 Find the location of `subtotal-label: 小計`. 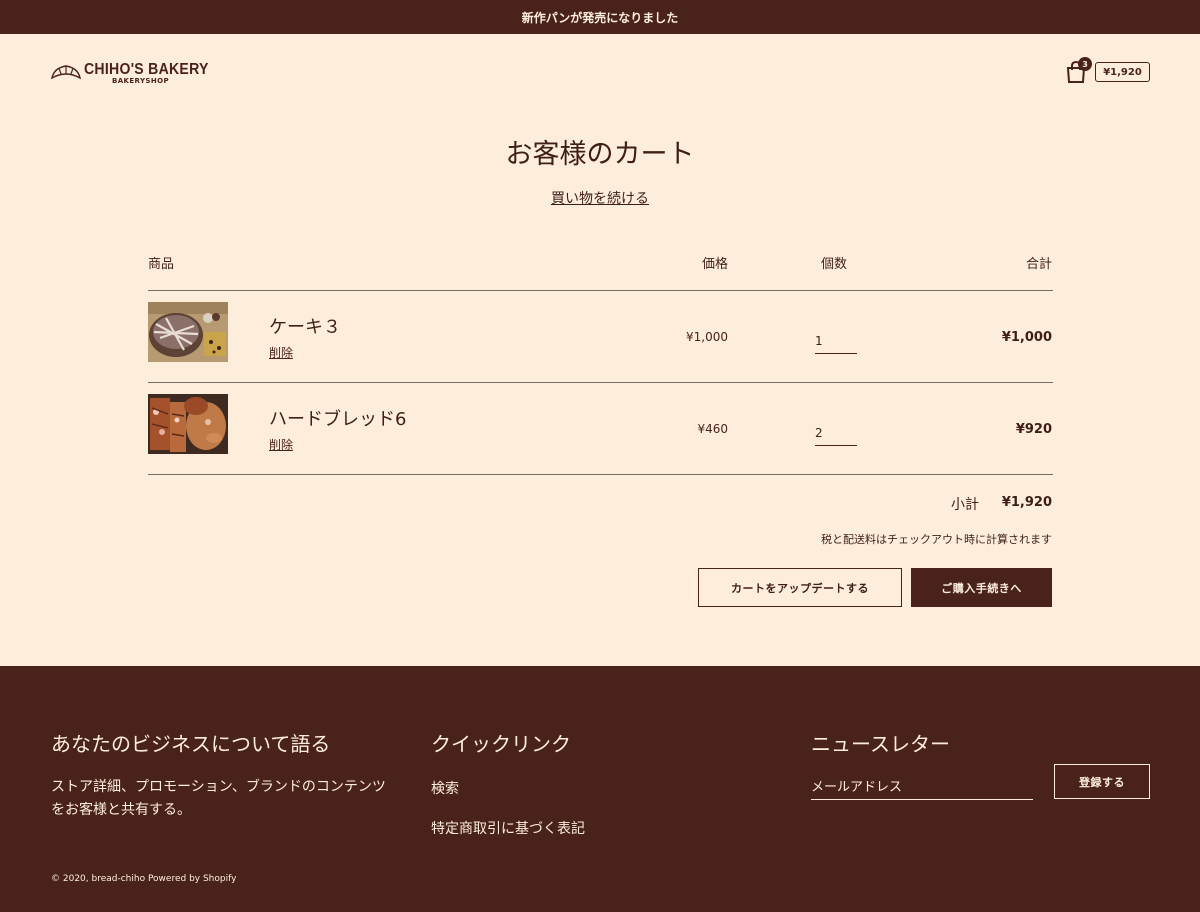

subtotal-label: 小計 is located at coordinates (965, 505).